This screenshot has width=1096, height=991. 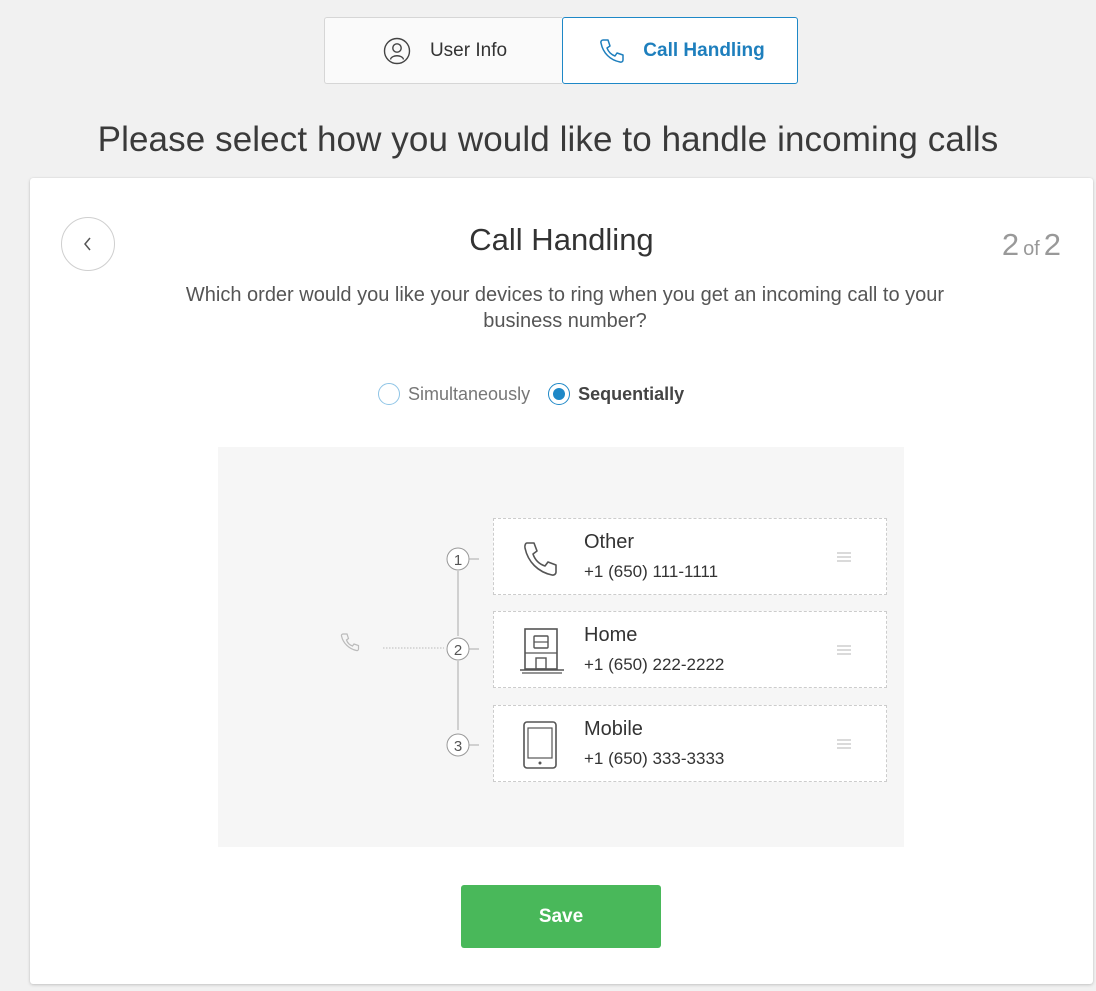 I want to click on house-icon, so click(x=543, y=651).